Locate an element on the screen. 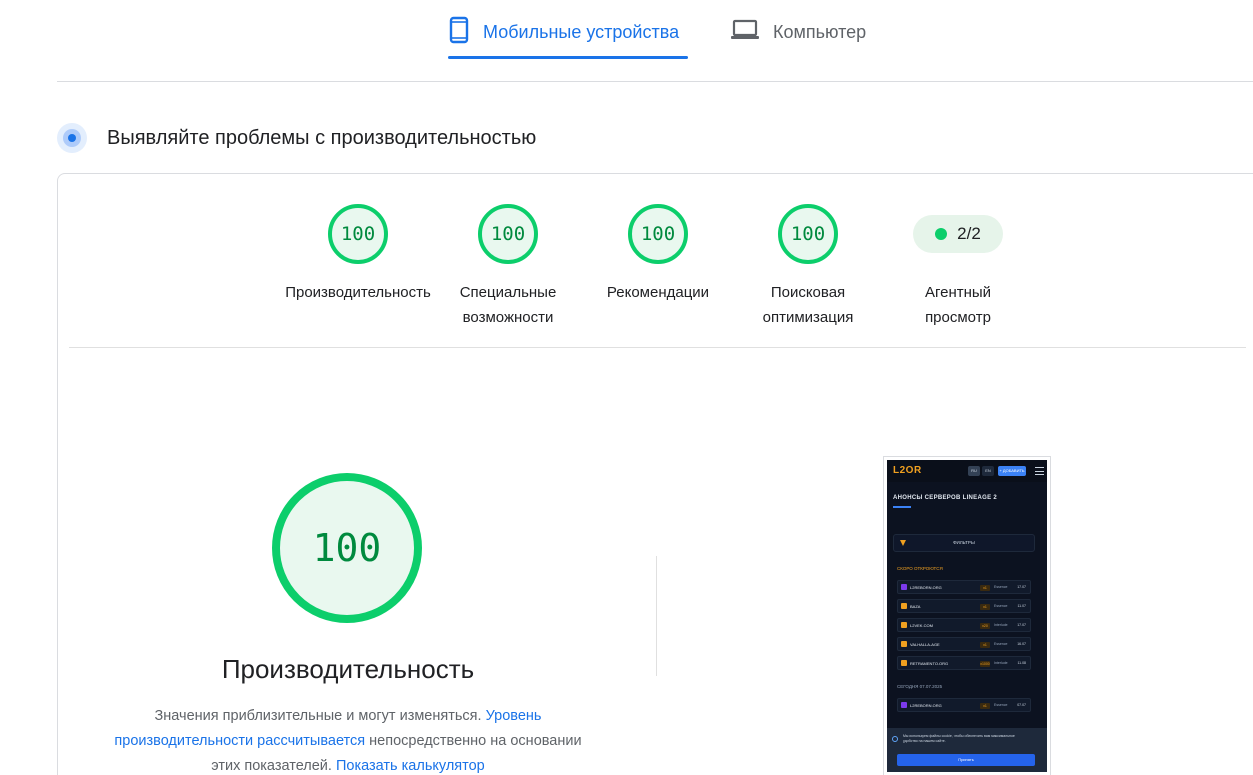  site-heading: АНОНСЫ СЕРВЕРОВ LINEAGE 2 is located at coordinates (945, 498).